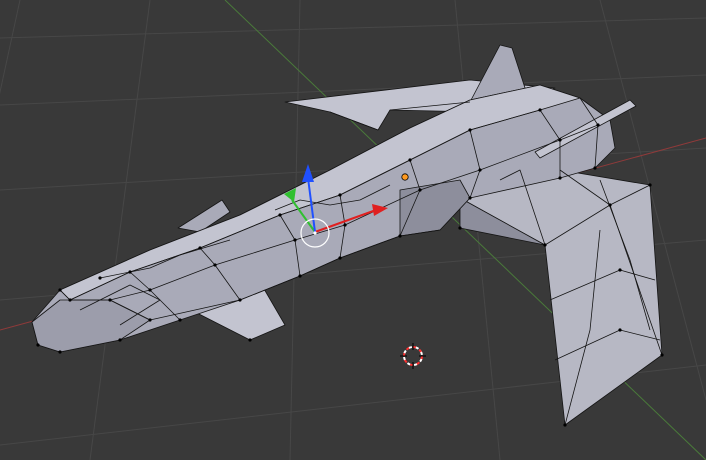  What do you see at coordinates (413, 356) in the screenshot?
I see `3d-cursor-icon` at bounding box center [413, 356].